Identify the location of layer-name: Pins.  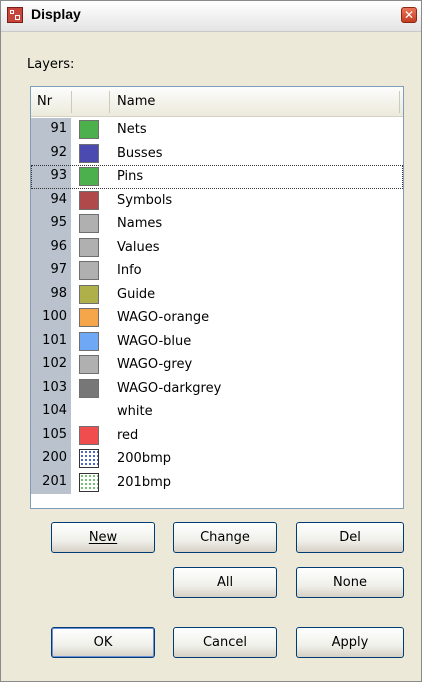
(130, 176).